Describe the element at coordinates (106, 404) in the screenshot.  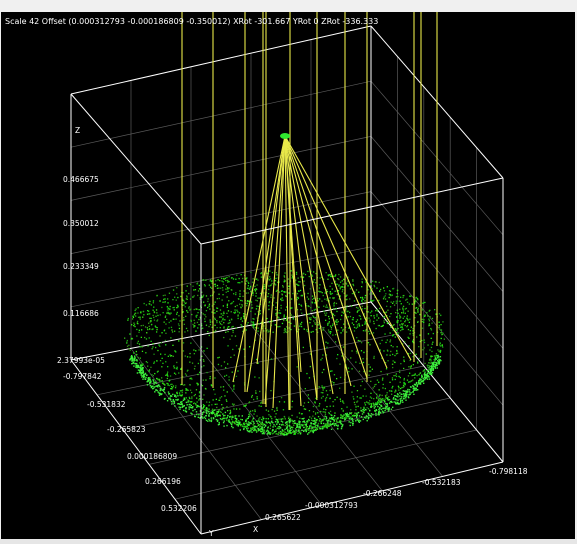
I see `y-tick: -0.531832` at that location.